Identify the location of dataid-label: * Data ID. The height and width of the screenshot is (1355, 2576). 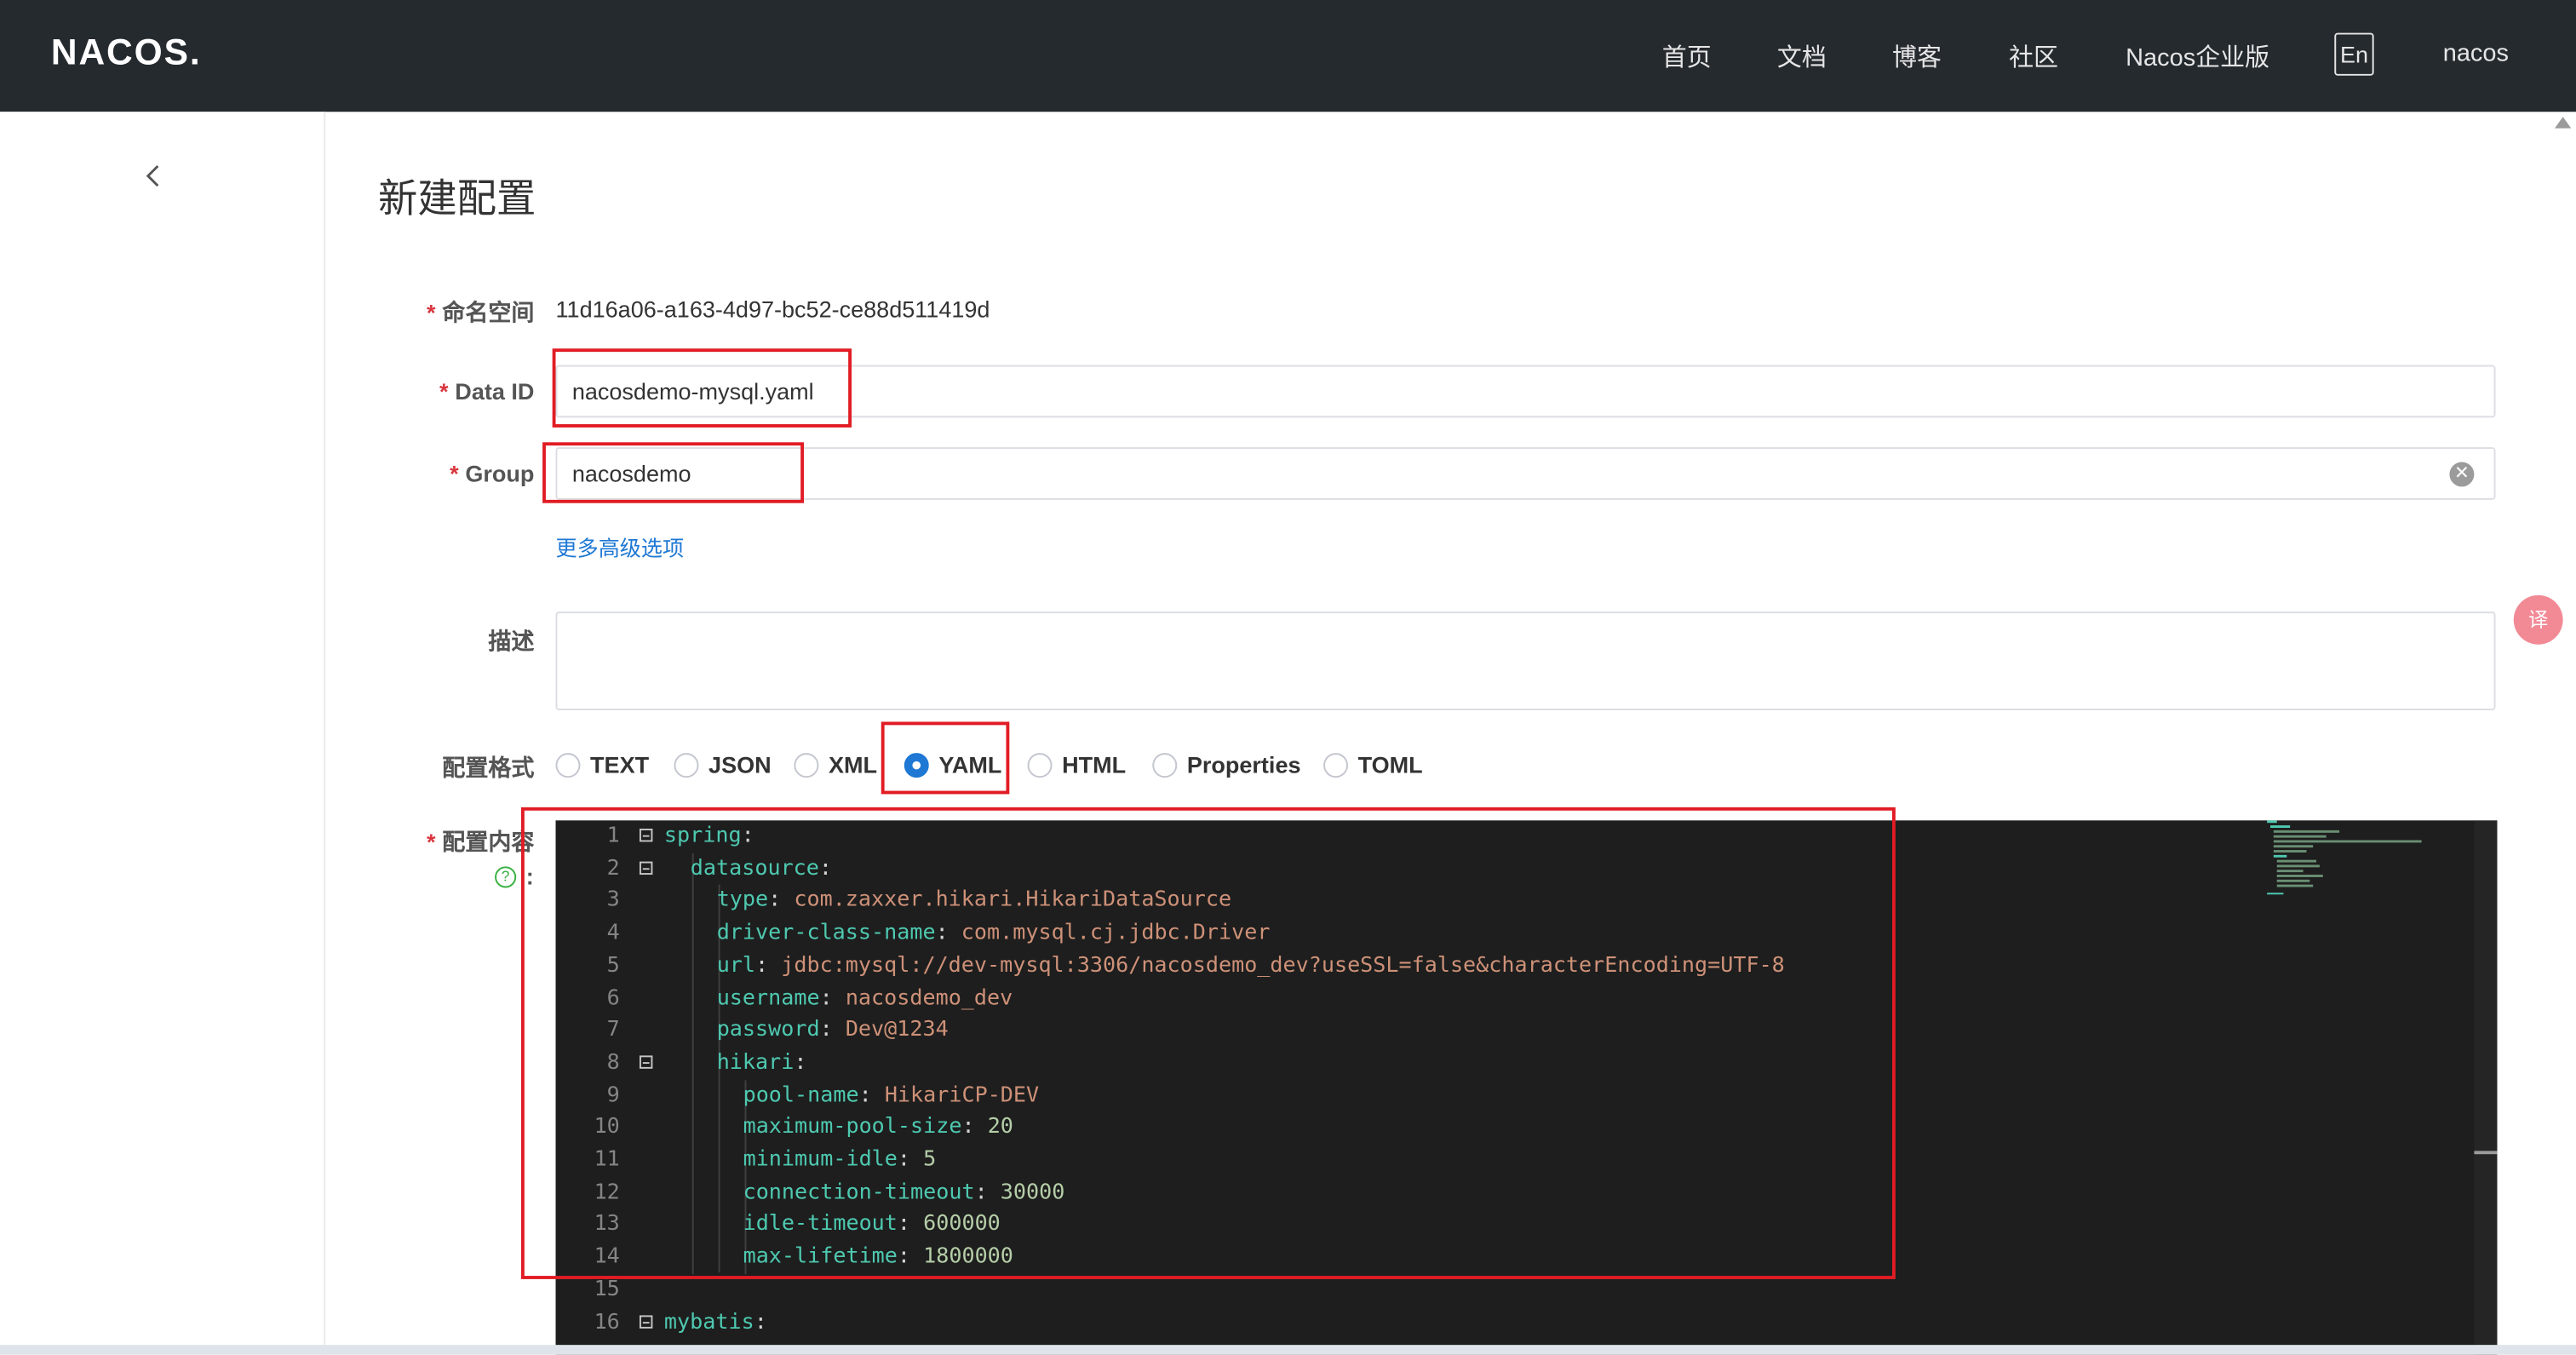
(486, 392).